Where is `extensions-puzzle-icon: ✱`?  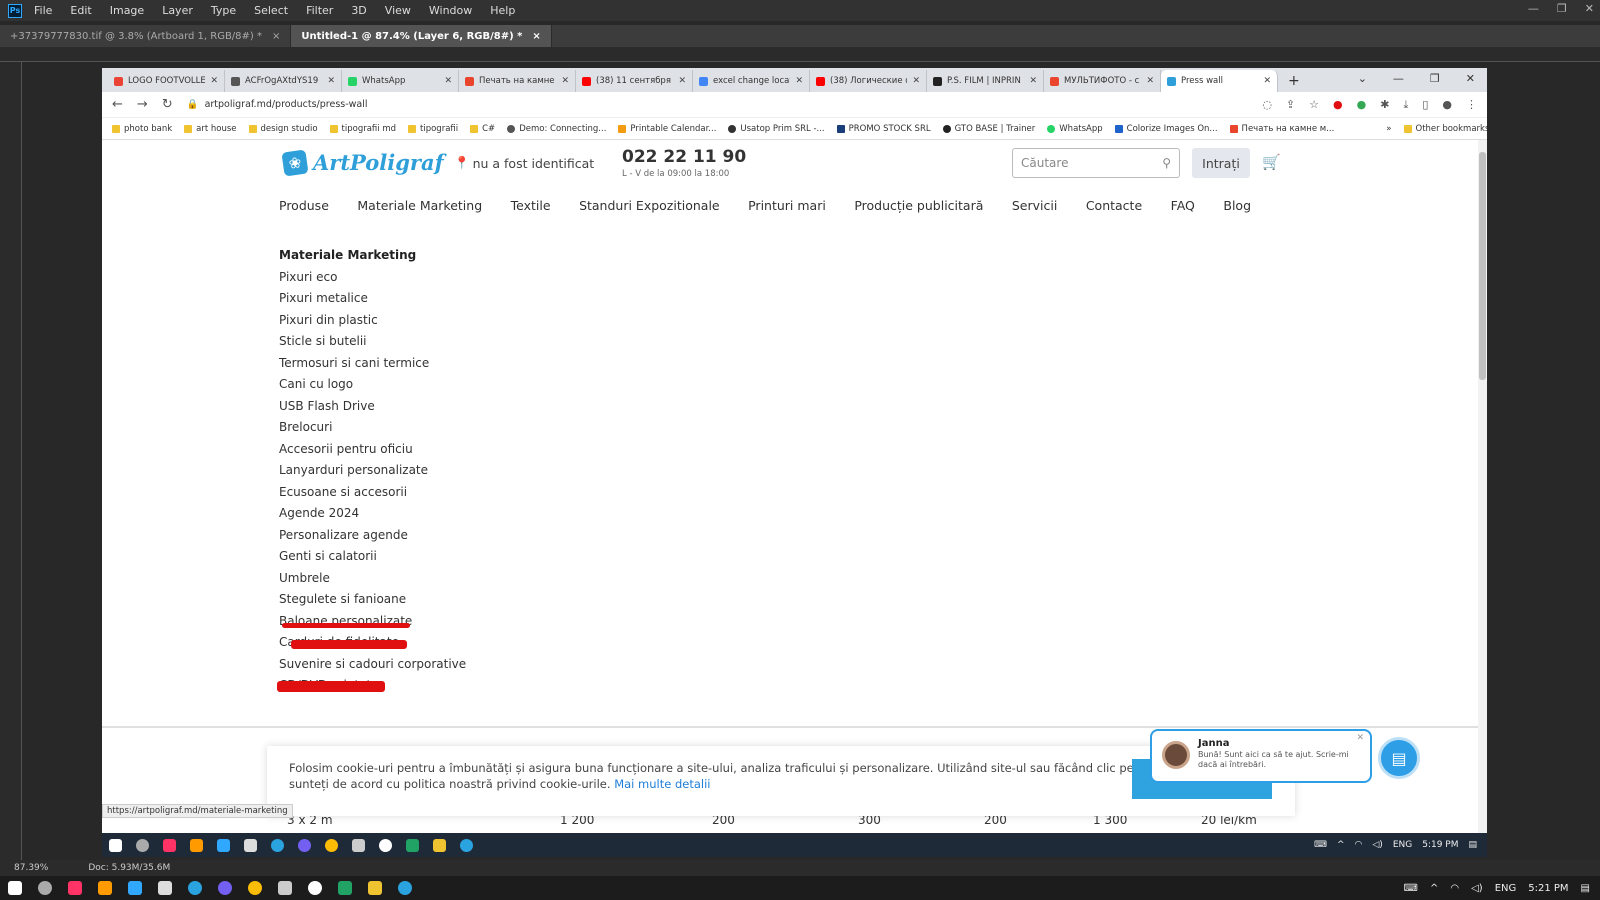
extensions-puzzle-icon: ✱ is located at coordinates (1384, 105).